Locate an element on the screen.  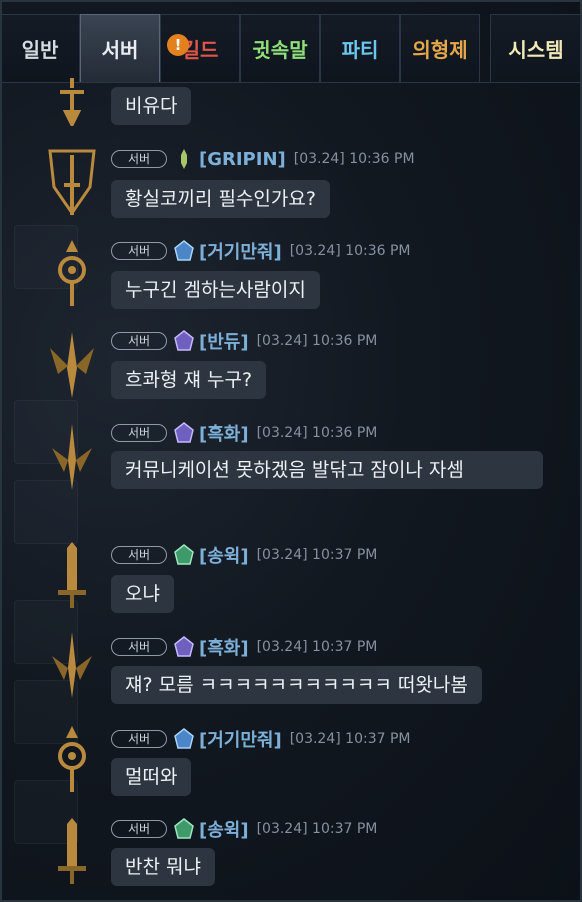
chat-message-text: 비유다 is located at coordinates (151, 106).